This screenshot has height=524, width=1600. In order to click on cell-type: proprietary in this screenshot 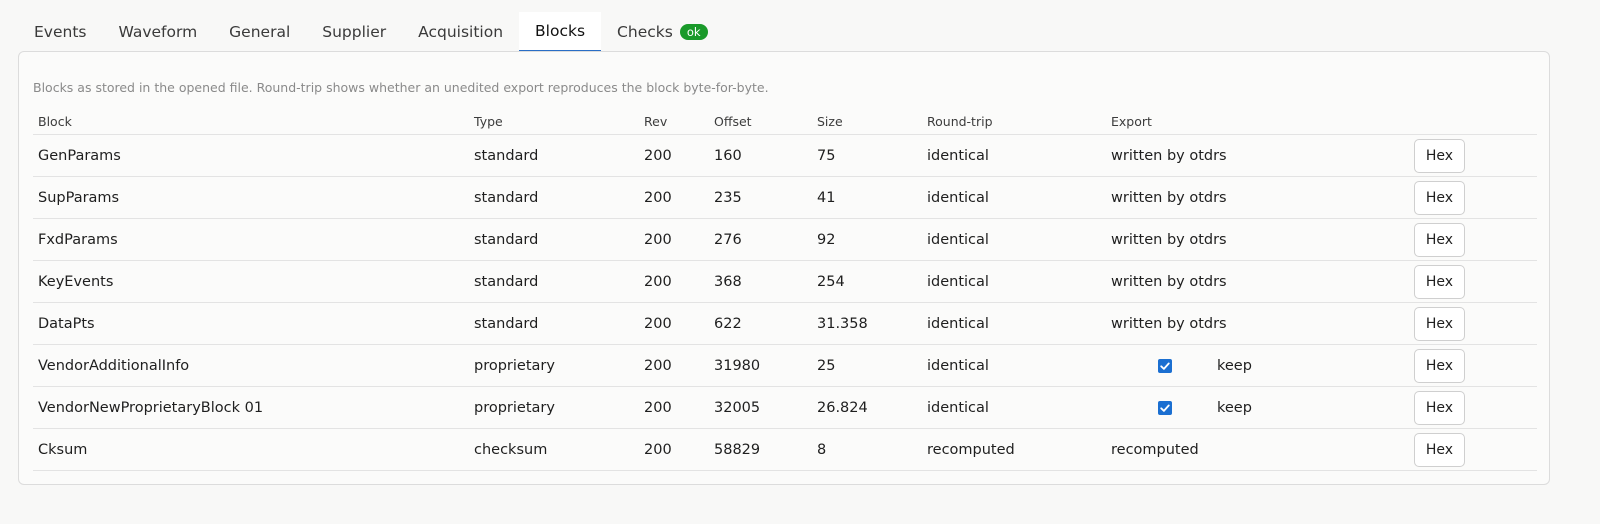, I will do `click(554, 407)`.